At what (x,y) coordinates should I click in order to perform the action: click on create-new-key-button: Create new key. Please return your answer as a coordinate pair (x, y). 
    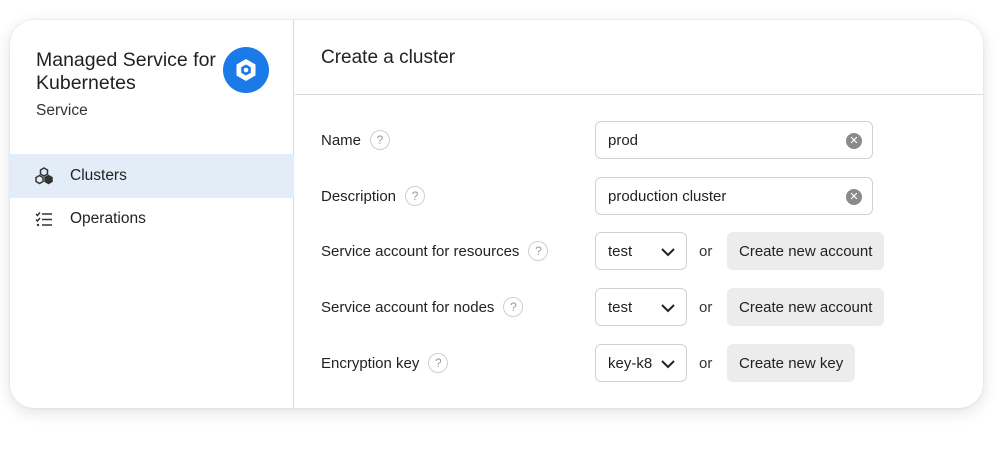
    Looking at the image, I should click on (791, 363).